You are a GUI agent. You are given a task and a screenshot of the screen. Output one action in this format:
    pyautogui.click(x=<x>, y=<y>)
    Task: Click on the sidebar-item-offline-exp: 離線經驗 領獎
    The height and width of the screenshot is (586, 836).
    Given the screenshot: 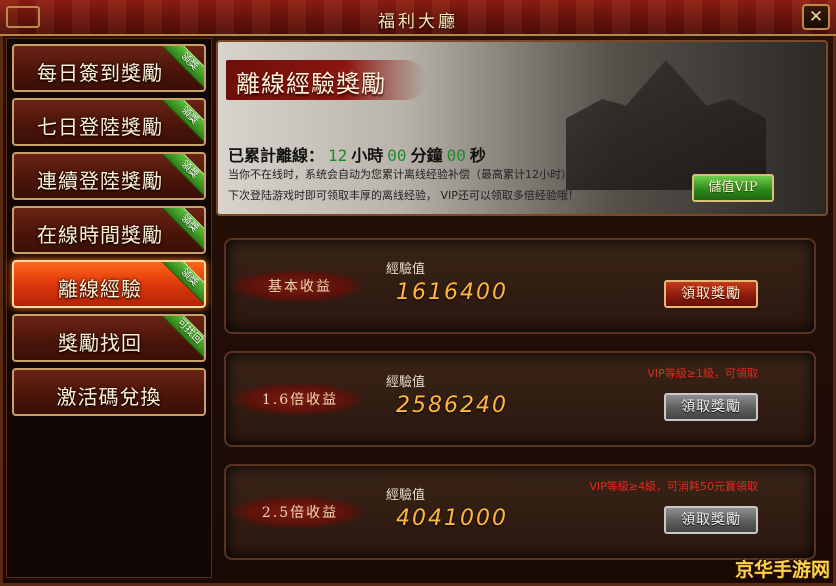 What is the action you would take?
    pyautogui.click(x=109, y=284)
    